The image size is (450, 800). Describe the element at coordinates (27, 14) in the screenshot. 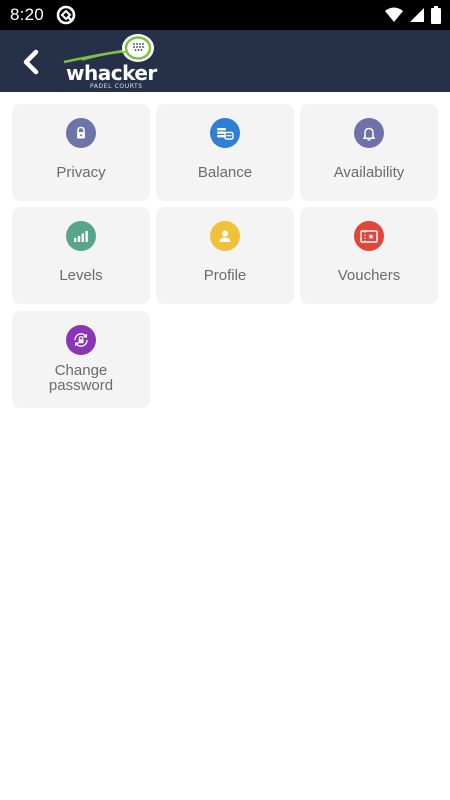

I see `status-time: 8:20` at that location.